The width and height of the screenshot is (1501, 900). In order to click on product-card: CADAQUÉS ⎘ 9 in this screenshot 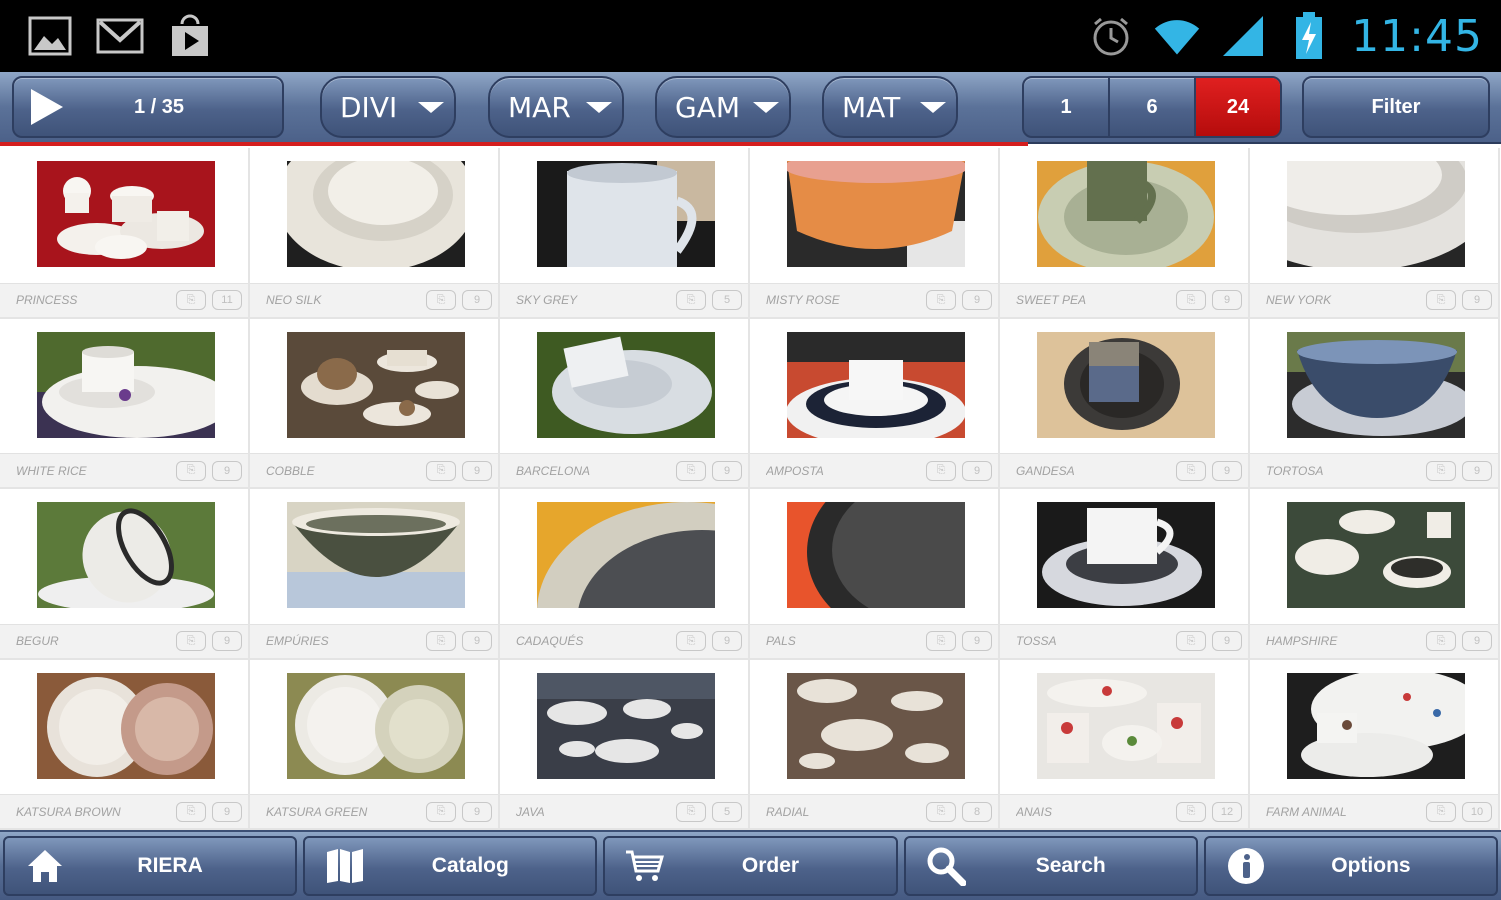, I will do `click(625, 574)`.